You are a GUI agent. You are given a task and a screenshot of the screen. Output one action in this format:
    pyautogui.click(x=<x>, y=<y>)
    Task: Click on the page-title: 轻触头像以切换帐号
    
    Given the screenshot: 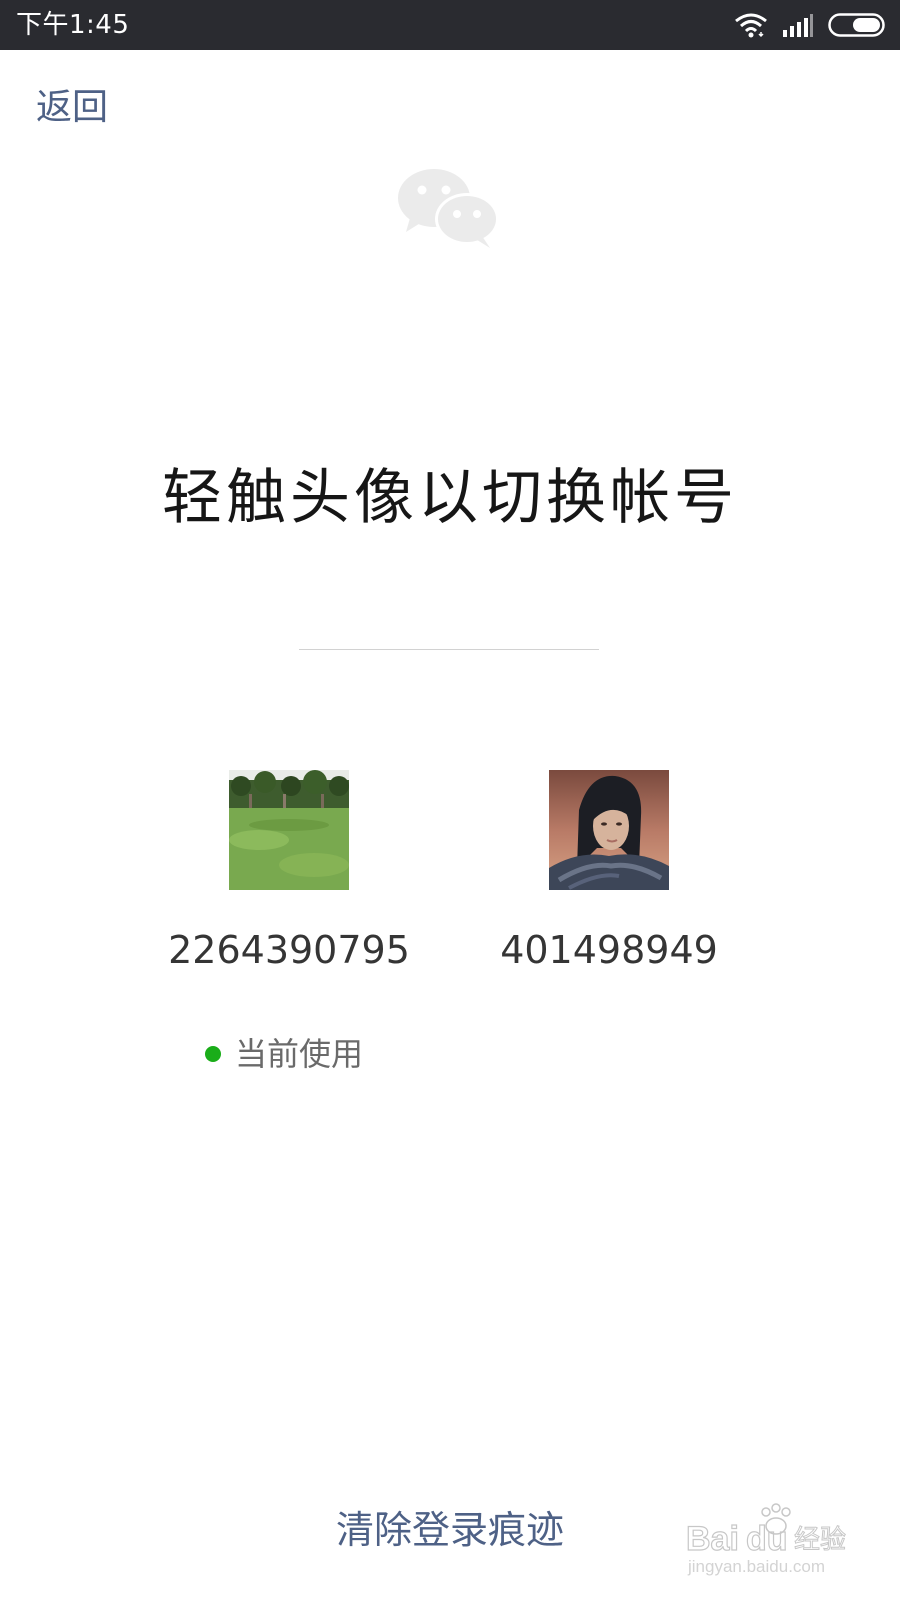 What is the action you would take?
    pyautogui.click(x=450, y=498)
    